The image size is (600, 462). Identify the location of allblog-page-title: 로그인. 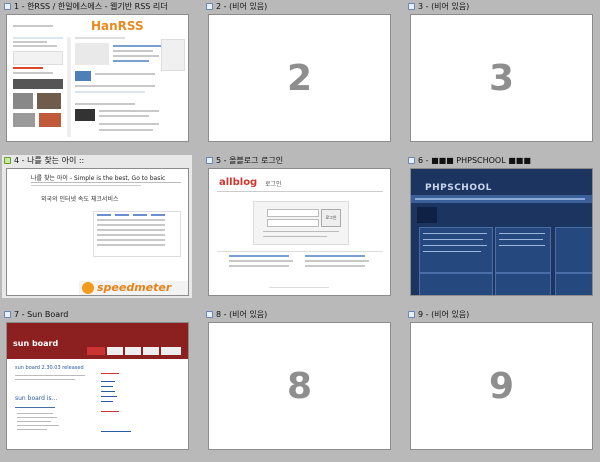
(273, 184).